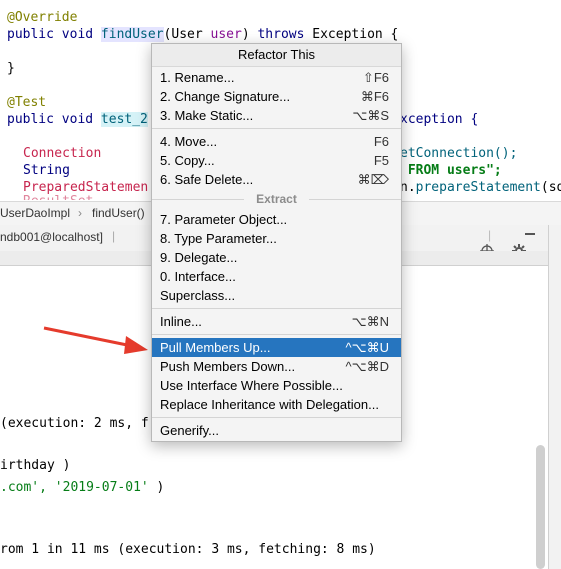 Image resolution: width=561 pixels, height=569 pixels. I want to click on code-line-connection: Connection, so click(62, 153).